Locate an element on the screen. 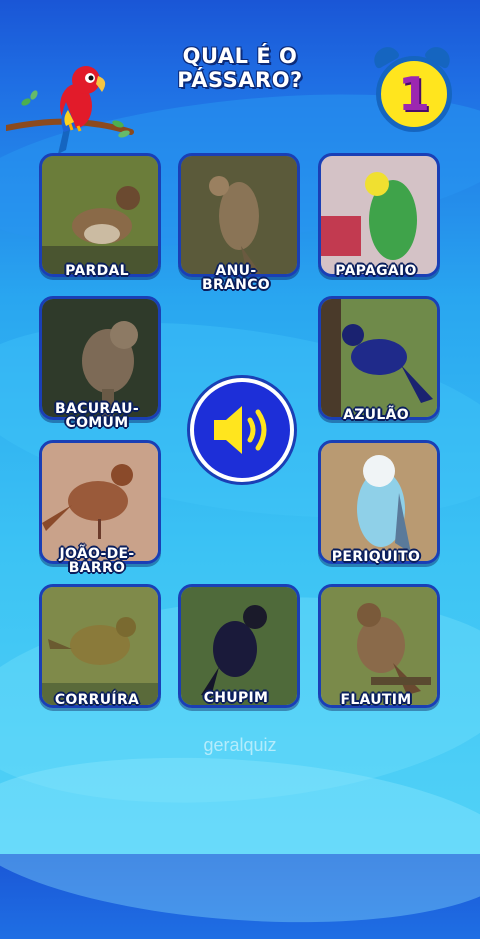 This screenshot has height=939, width=480. watermark: geralquiz is located at coordinates (240, 745).